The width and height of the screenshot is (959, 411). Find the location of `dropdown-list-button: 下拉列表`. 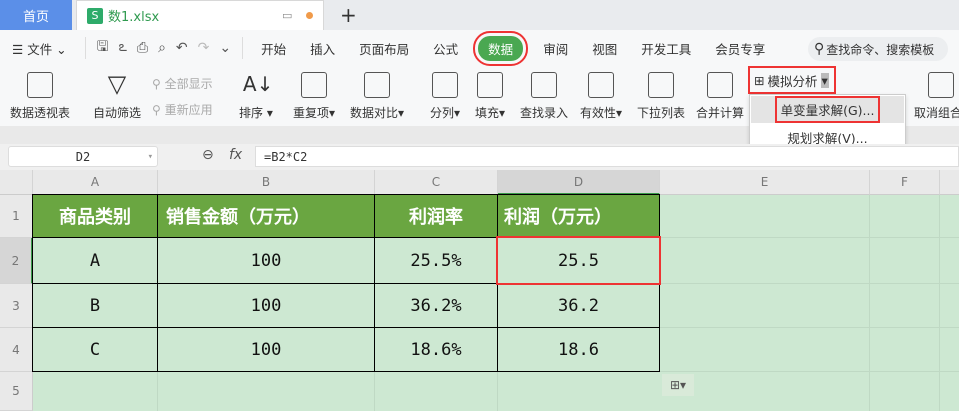

dropdown-list-button: 下拉列表 is located at coordinates (661, 94).